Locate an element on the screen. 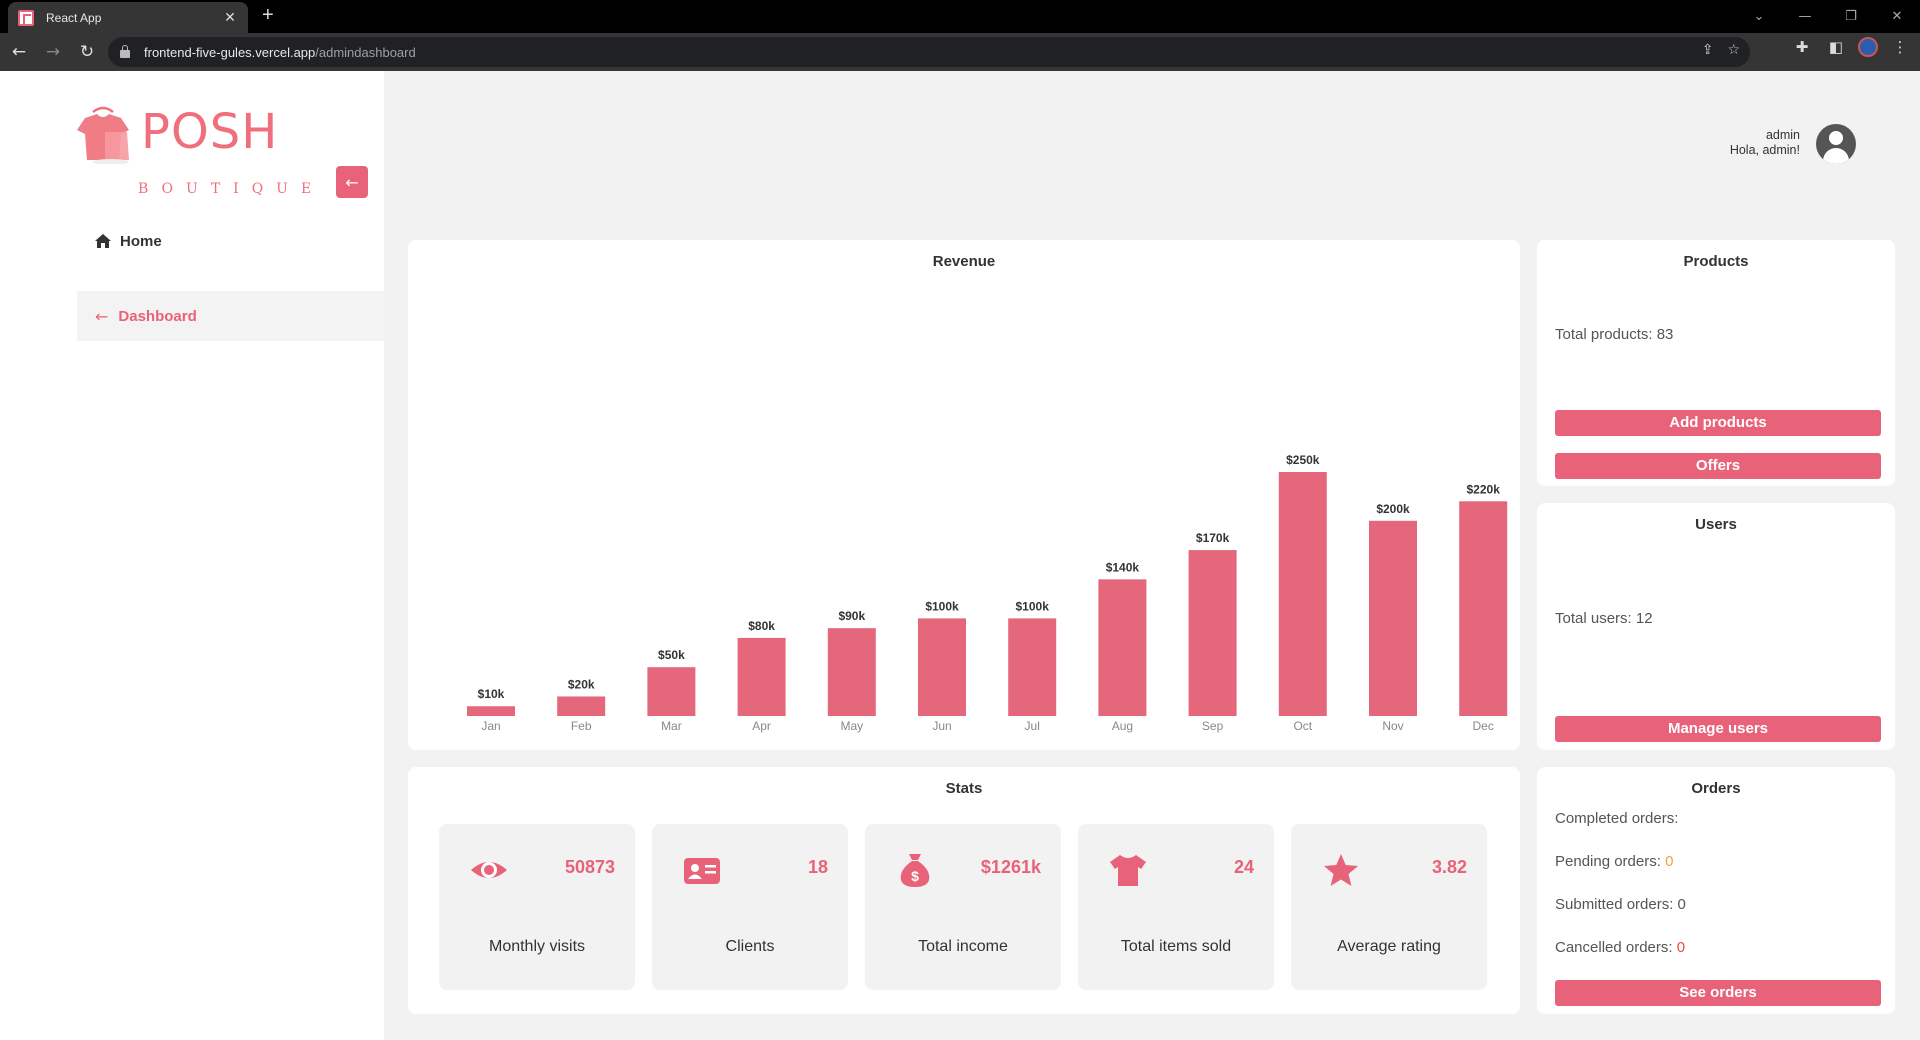  back-arrow-icon: ← is located at coordinates (19, 52).